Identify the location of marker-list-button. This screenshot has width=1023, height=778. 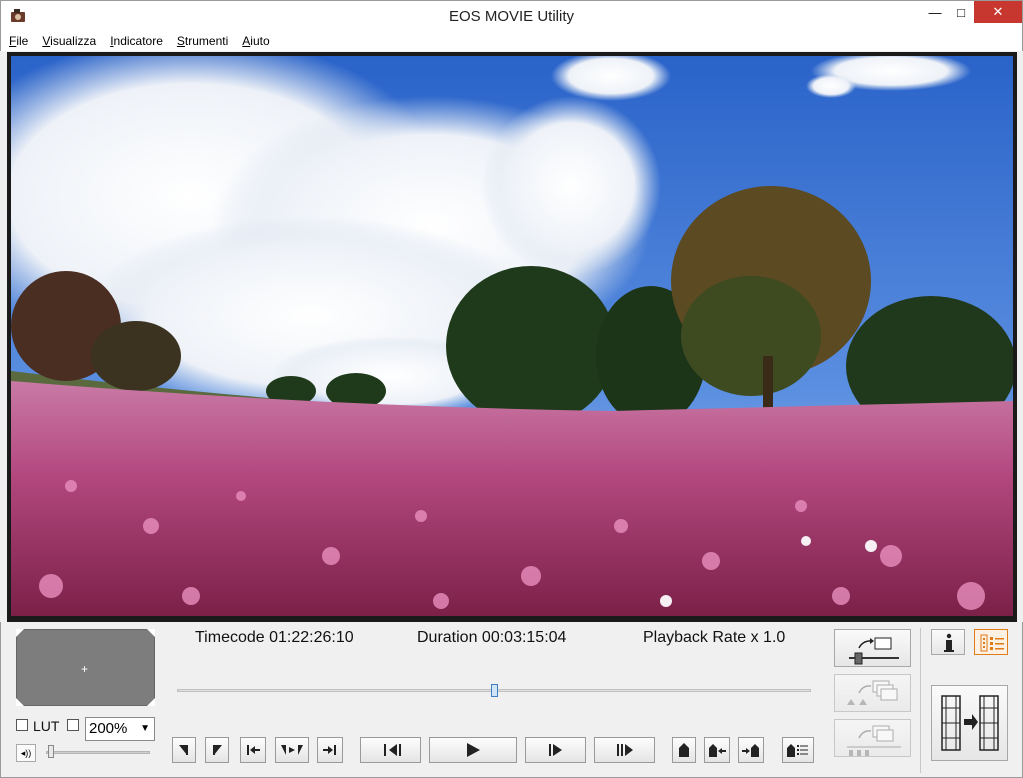
(798, 750).